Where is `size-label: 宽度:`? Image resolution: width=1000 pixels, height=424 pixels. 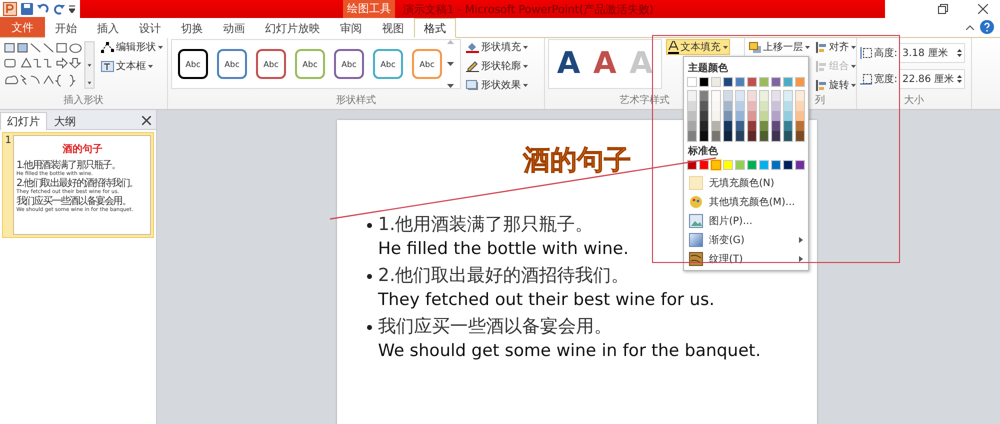
size-label: 宽度: is located at coordinates (886, 79).